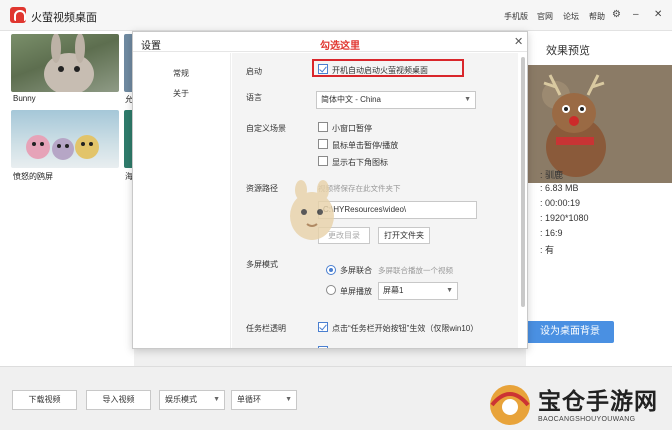 The image size is (672, 430). I want to click on preview-image, so click(599, 124).